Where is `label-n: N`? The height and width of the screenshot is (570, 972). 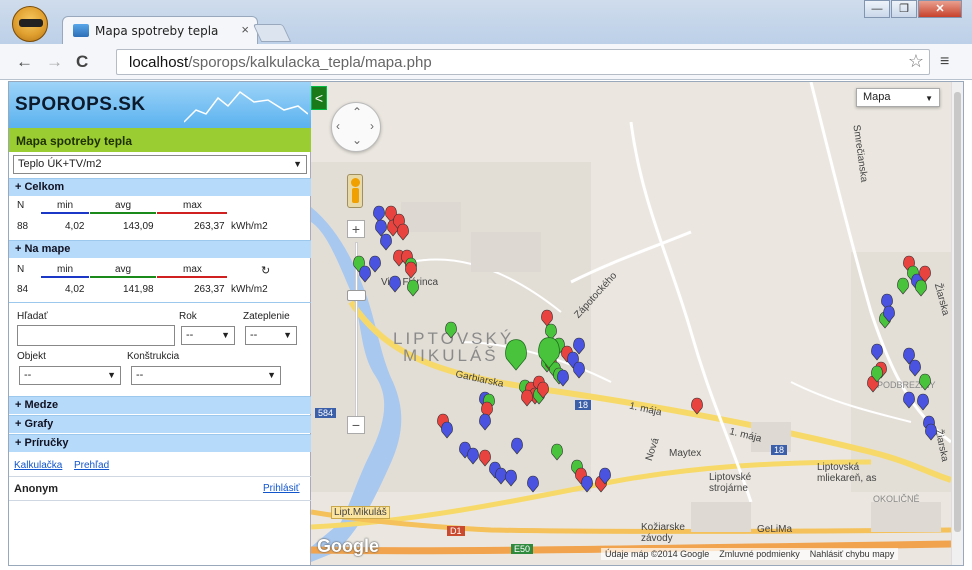 label-n: N is located at coordinates (21, 269).